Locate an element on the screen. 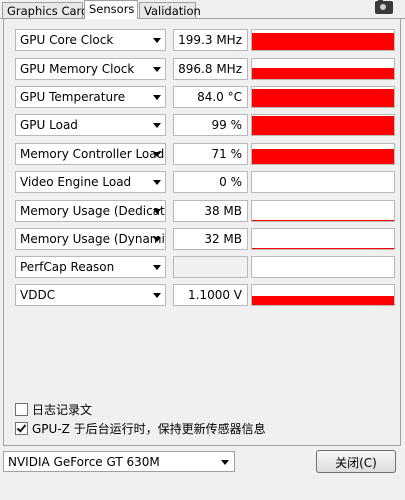  sensor-label: Memory Controller Load is located at coordinates (92, 154).